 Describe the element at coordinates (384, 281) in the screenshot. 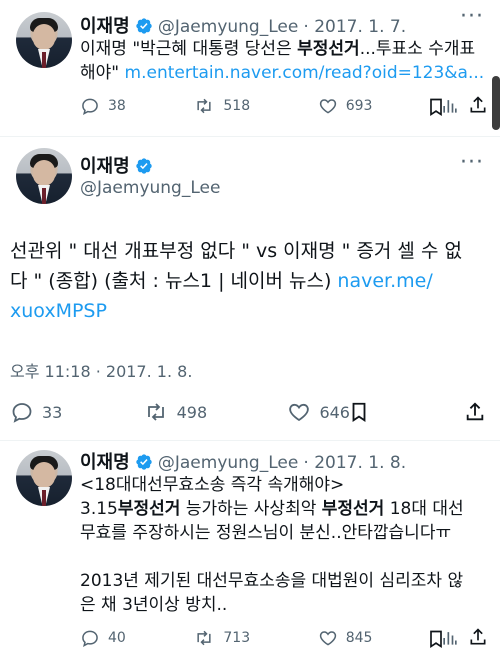

I see `tweet-link: naver.me/` at that location.